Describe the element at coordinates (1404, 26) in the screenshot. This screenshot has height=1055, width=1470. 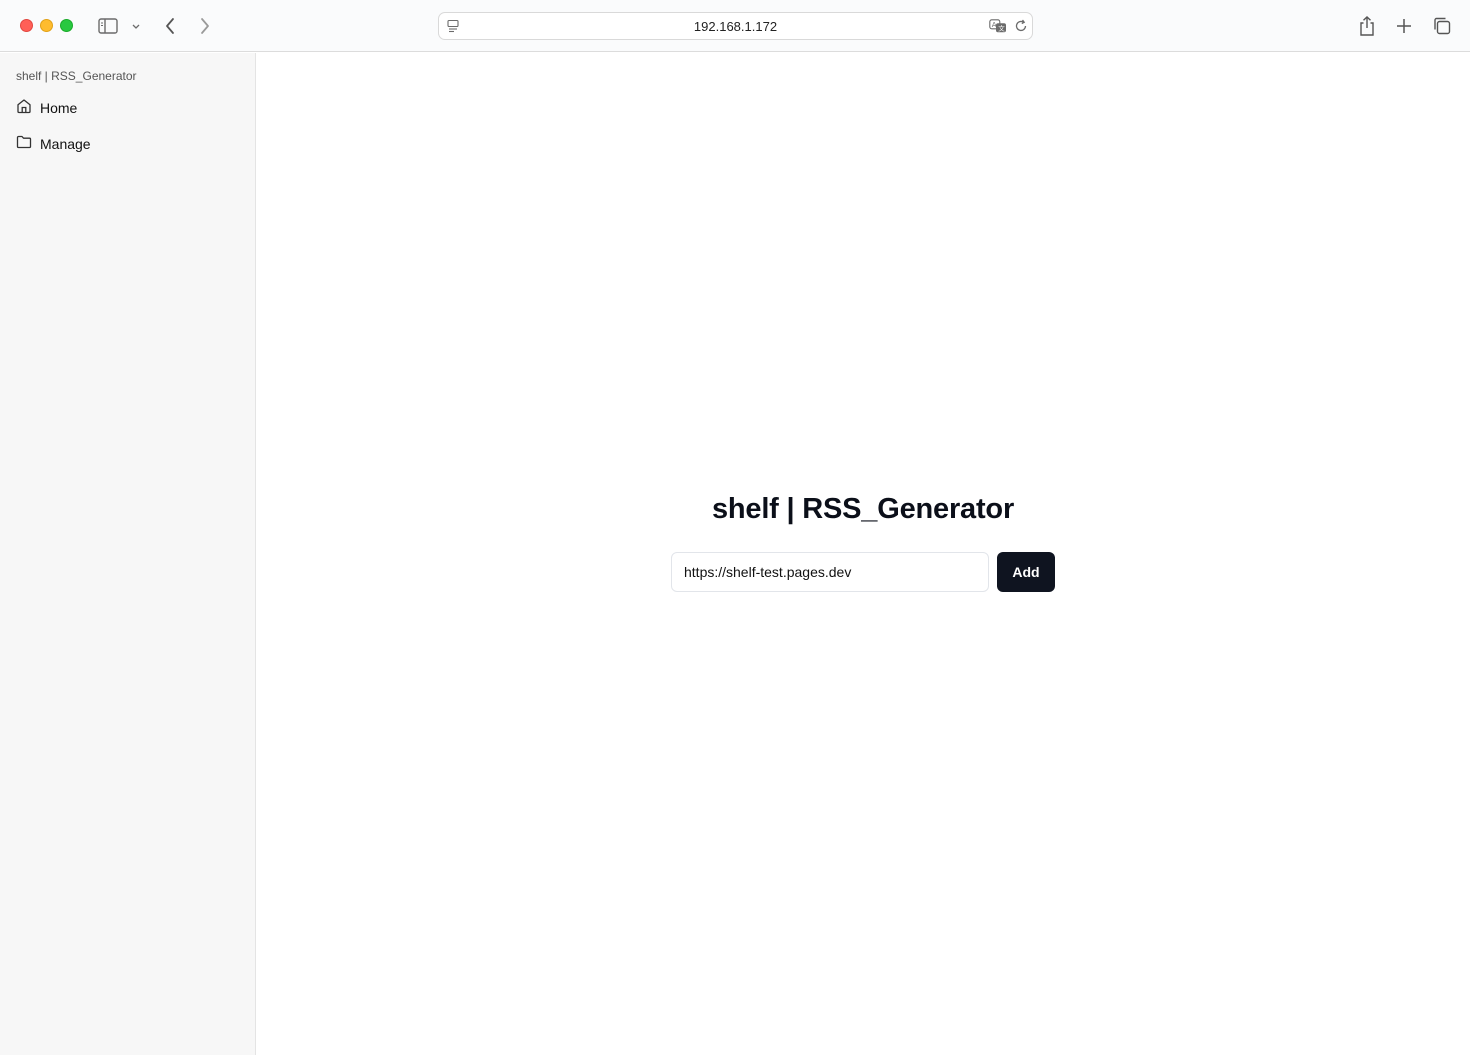
I see `new-tab-icon` at that location.